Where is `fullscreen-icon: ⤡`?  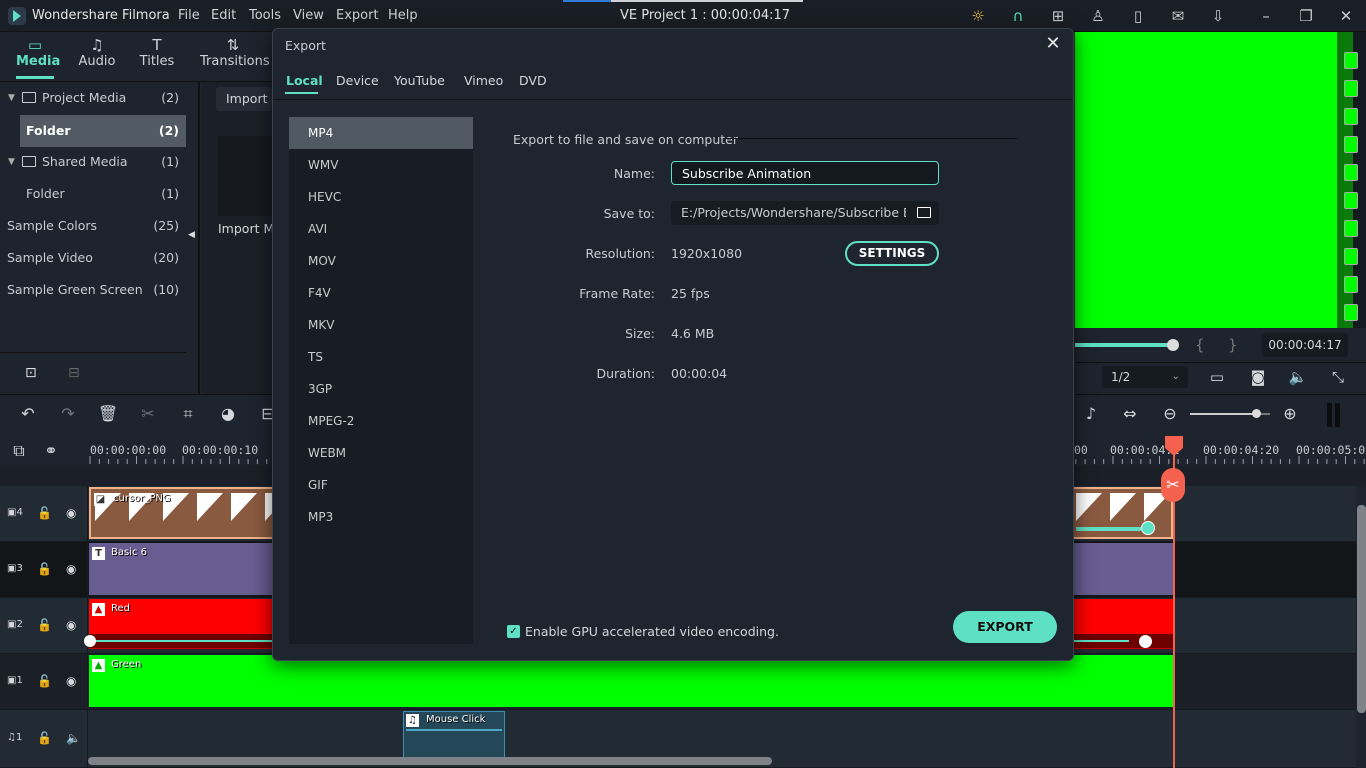
fullscreen-icon: ⤡ is located at coordinates (1338, 377).